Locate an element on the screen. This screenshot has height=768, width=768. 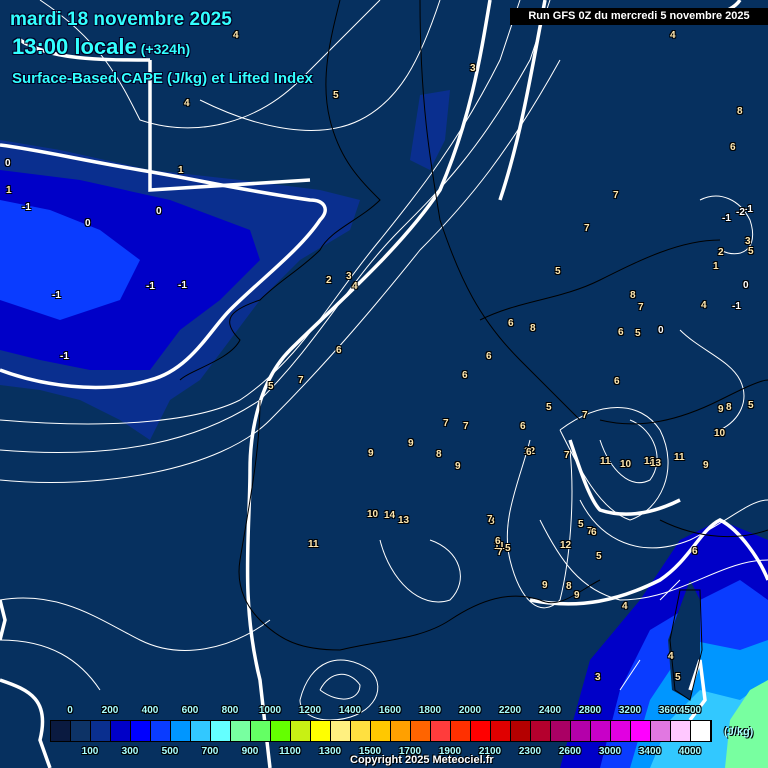
scale-tick-bottom: 2300 is located at coordinates (530, 751).